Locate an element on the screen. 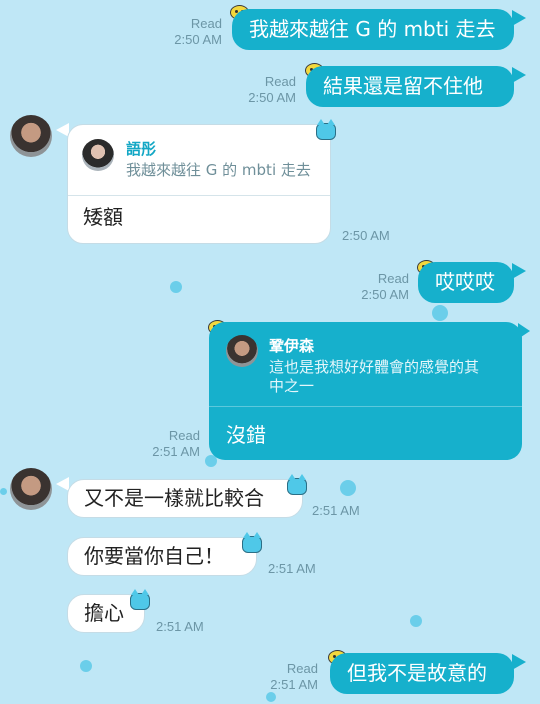 Image resolution: width=540 pixels, height=704 pixels. message-text: 沒錯 is located at coordinates (246, 435).